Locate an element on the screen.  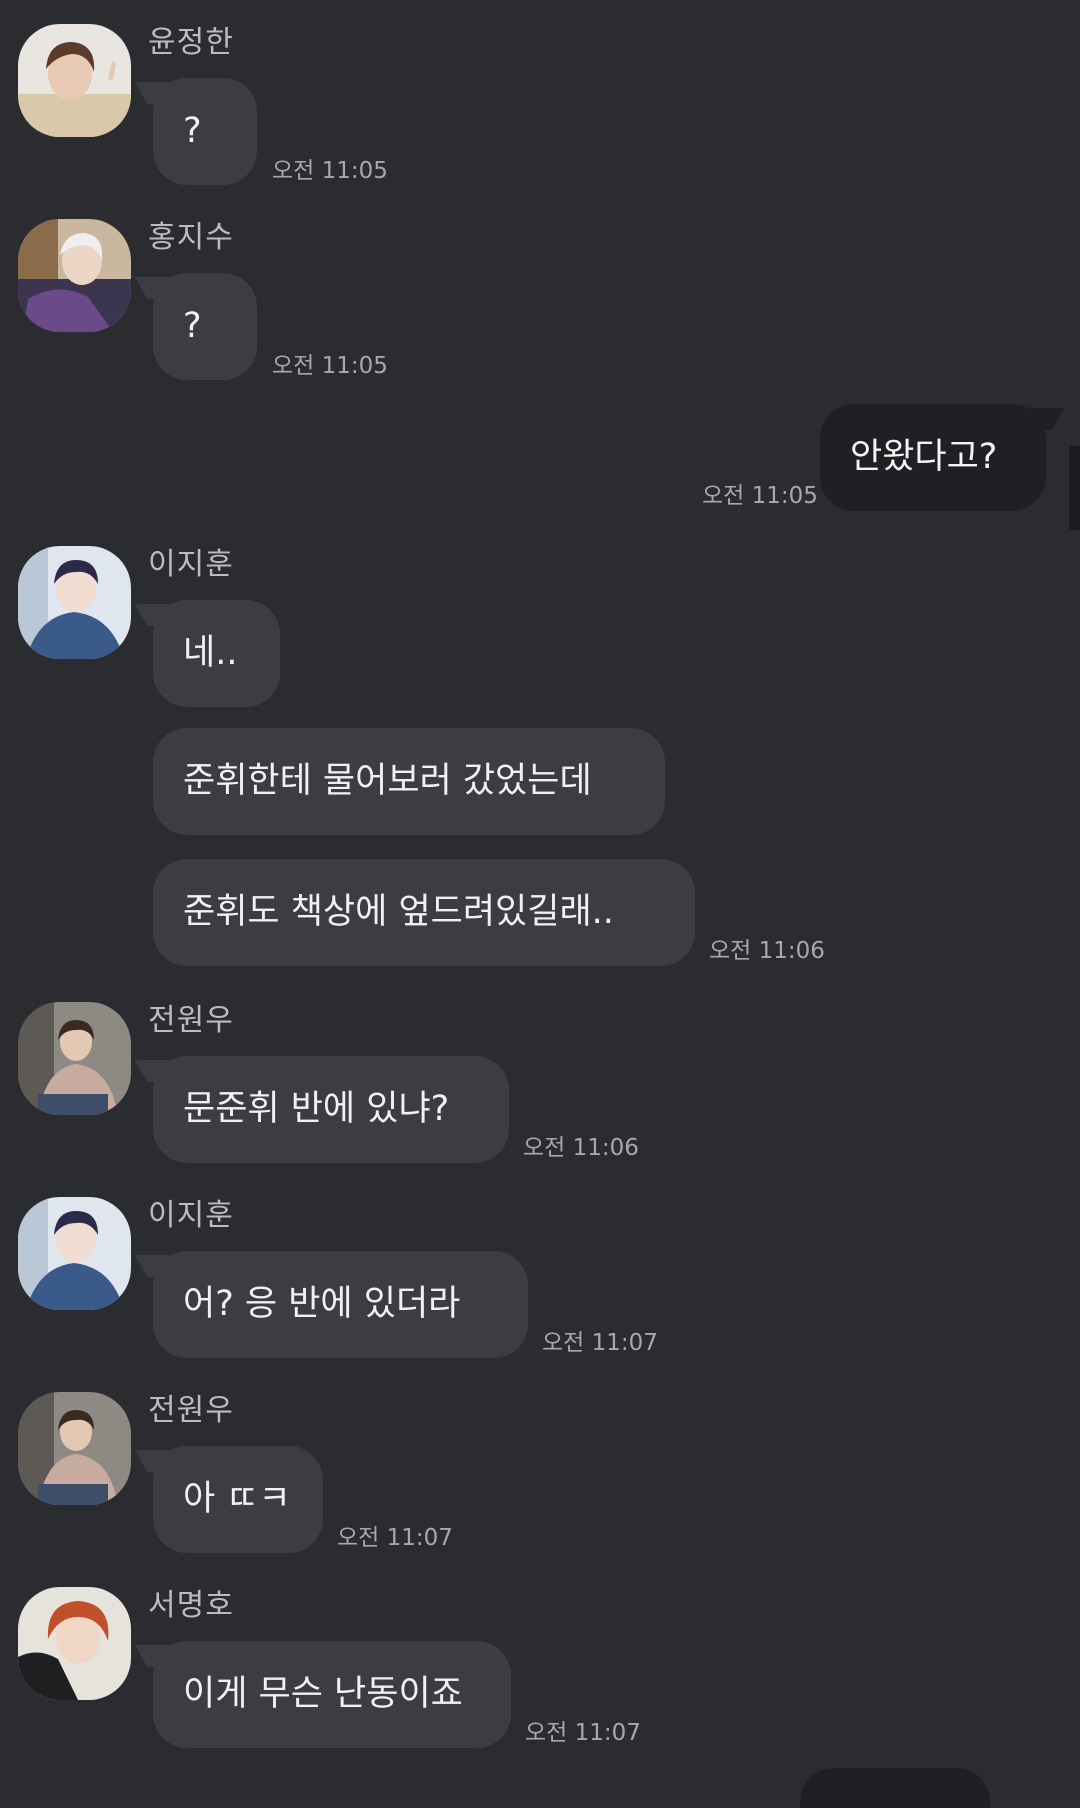
message-bubble: 준휘한테 물어보러 갔었는데 is located at coordinates (409, 781).